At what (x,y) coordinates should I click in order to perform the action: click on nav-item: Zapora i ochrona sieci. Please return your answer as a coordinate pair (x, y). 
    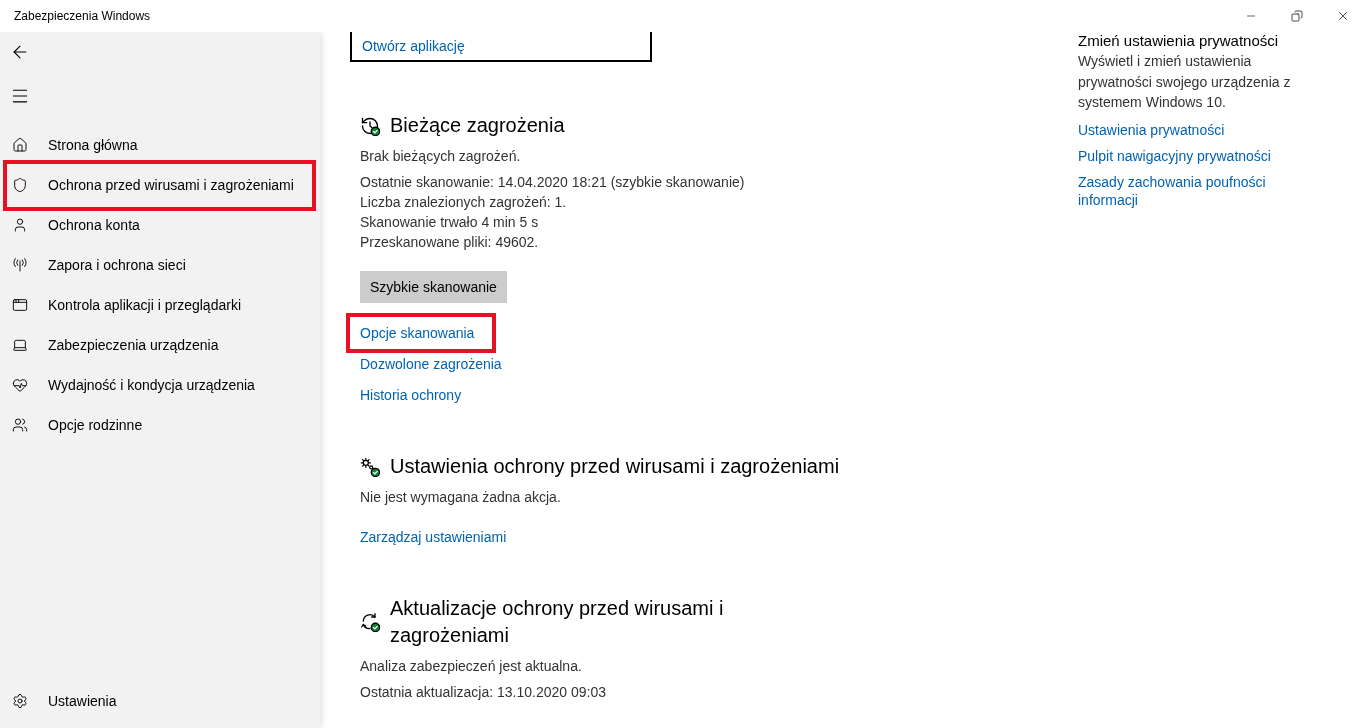
    Looking at the image, I should click on (160, 265).